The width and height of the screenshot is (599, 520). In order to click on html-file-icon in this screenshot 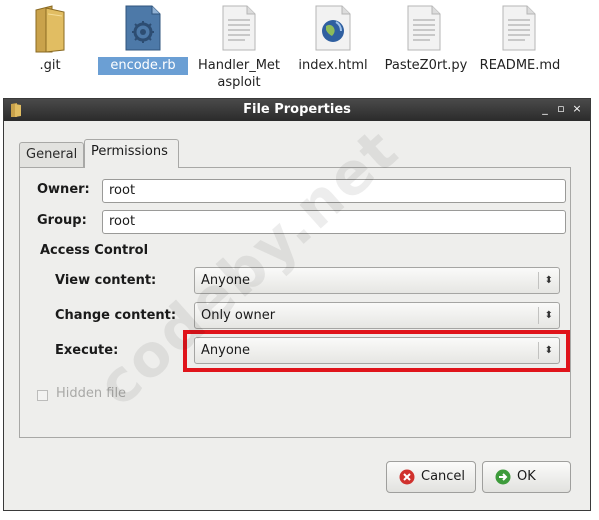, I will do `click(333, 28)`.